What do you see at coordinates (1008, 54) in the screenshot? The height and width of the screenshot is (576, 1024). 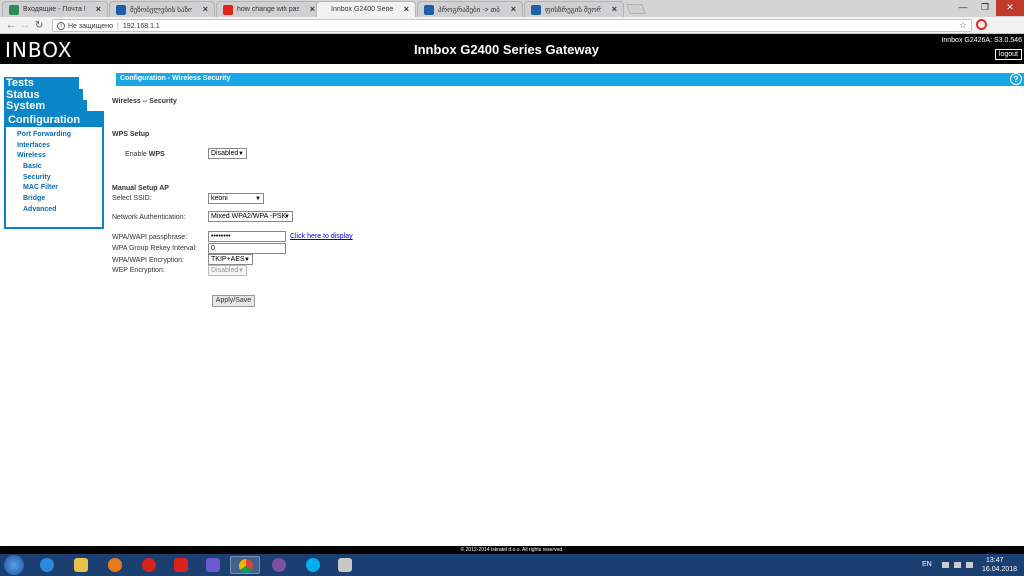 I see `logout-button: logout` at bounding box center [1008, 54].